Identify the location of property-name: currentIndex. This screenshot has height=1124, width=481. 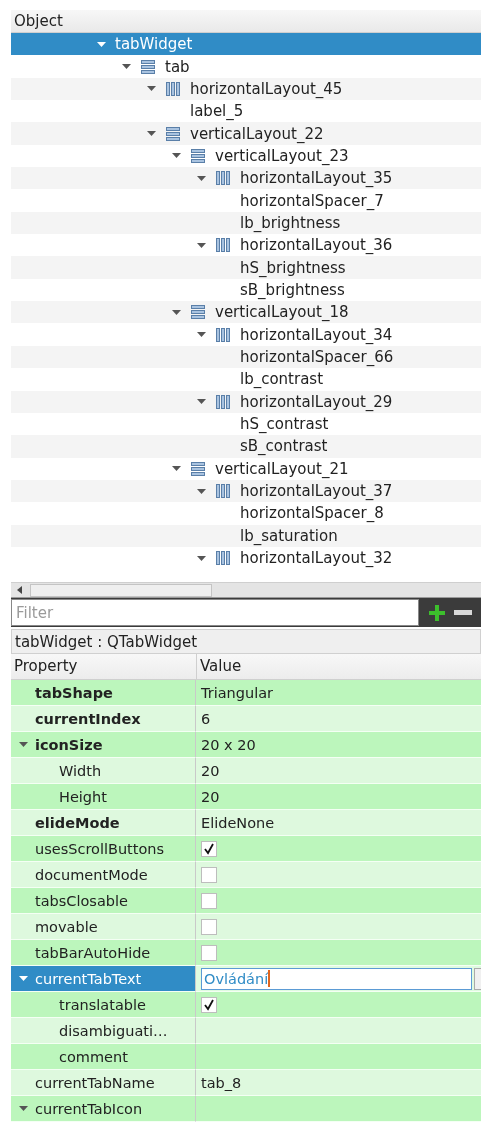
(88, 718).